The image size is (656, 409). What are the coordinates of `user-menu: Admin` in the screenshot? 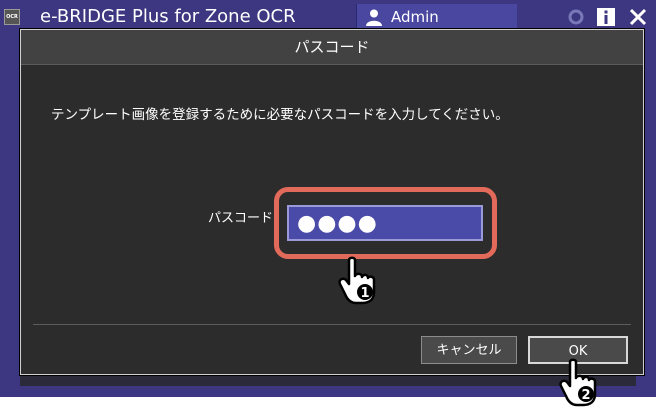 It's located at (436, 17).